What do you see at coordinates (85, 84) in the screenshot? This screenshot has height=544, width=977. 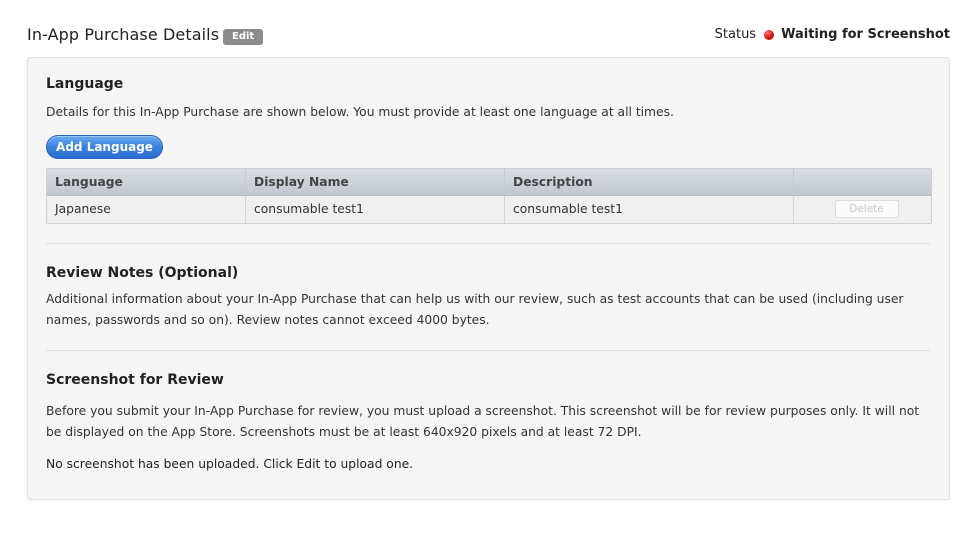 I see `language-section-title: Language` at bounding box center [85, 84].